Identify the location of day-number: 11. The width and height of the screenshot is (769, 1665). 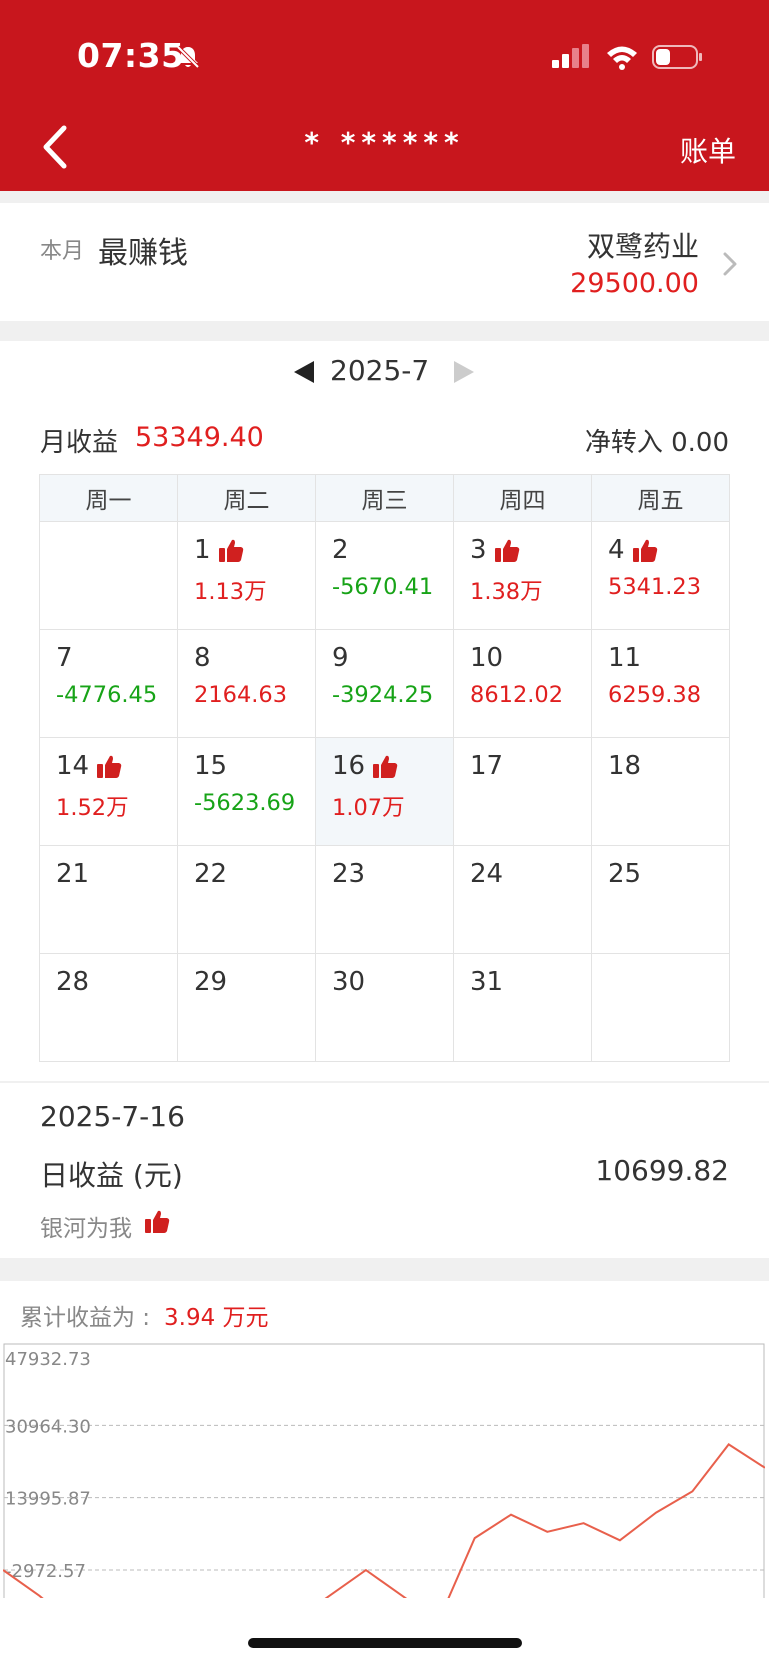
(625, 658).